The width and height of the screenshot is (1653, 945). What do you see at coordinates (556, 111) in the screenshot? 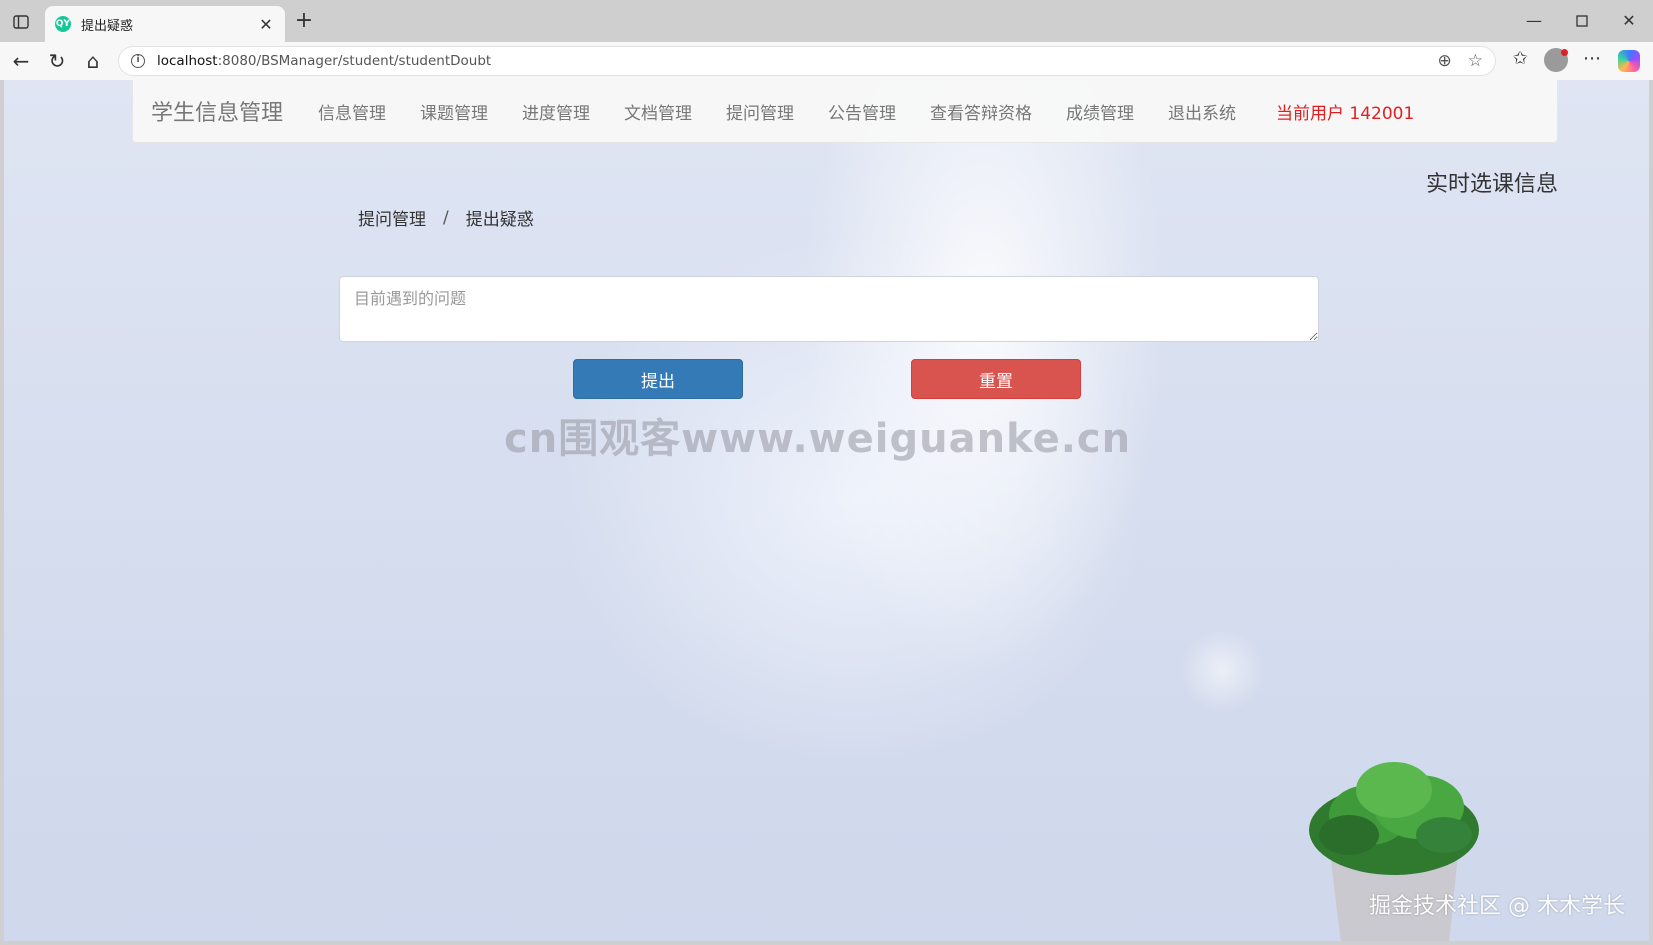
I see `nav-item-progress: 进度管理` at bounding box center [556, 111].